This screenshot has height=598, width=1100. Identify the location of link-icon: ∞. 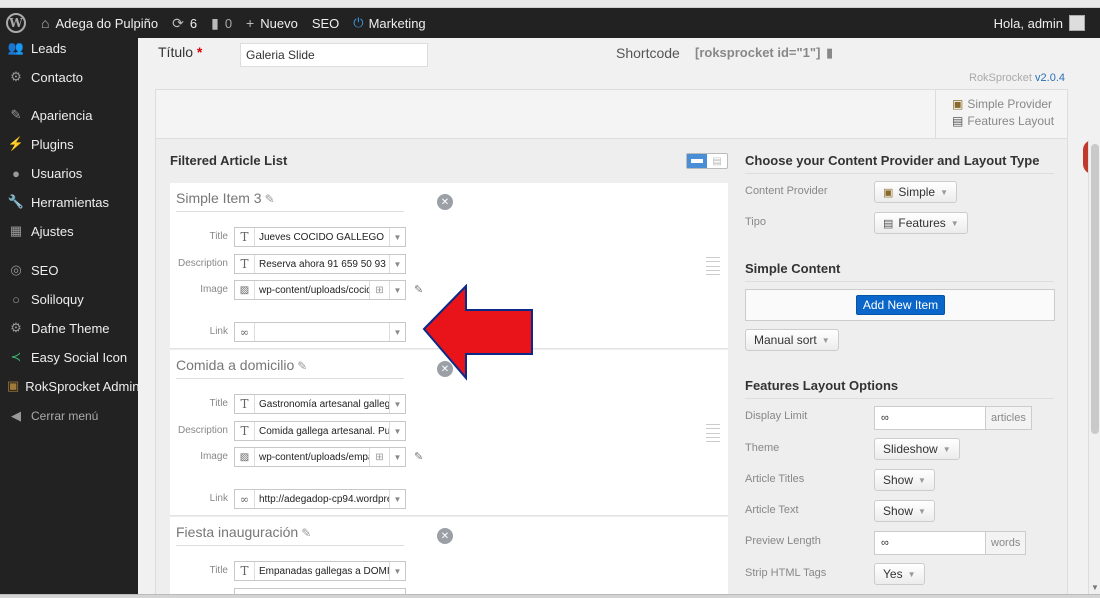
(245, 332).